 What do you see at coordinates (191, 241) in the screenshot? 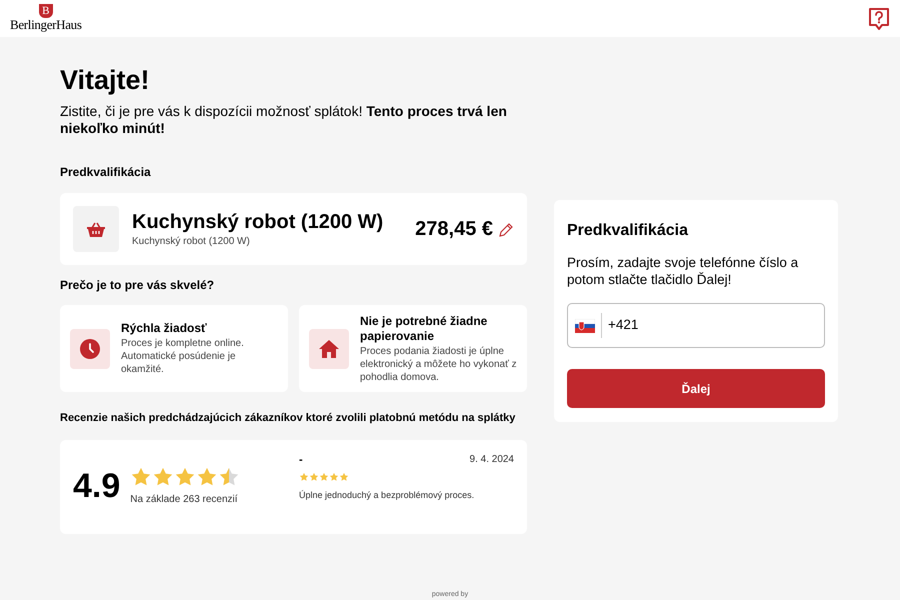
I see `product-subtitle: Kuchynský robot (1200 W)` at bounding box center [191, 241].